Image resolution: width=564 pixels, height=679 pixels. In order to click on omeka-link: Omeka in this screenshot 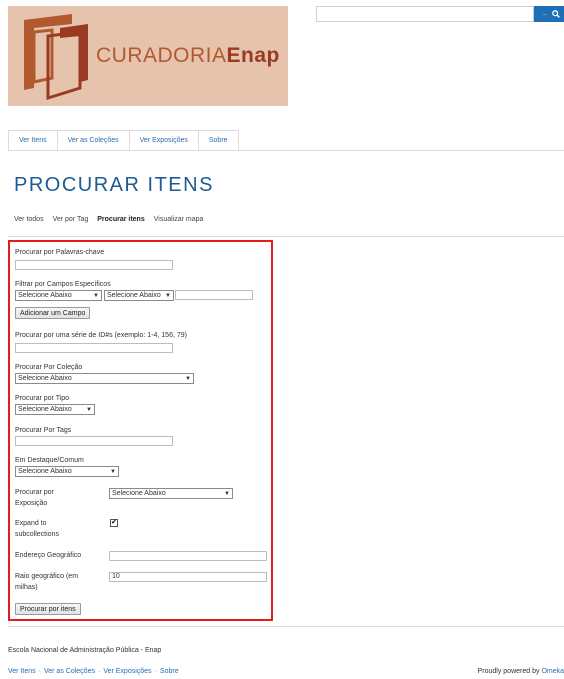, I will do `click(552, 671)`.